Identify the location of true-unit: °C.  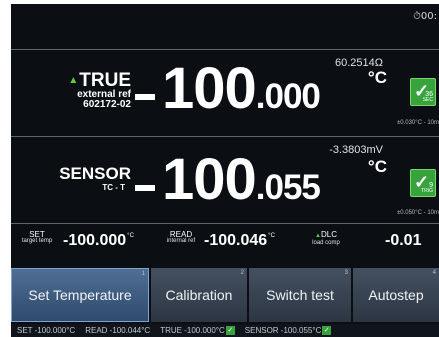
(377, 77).